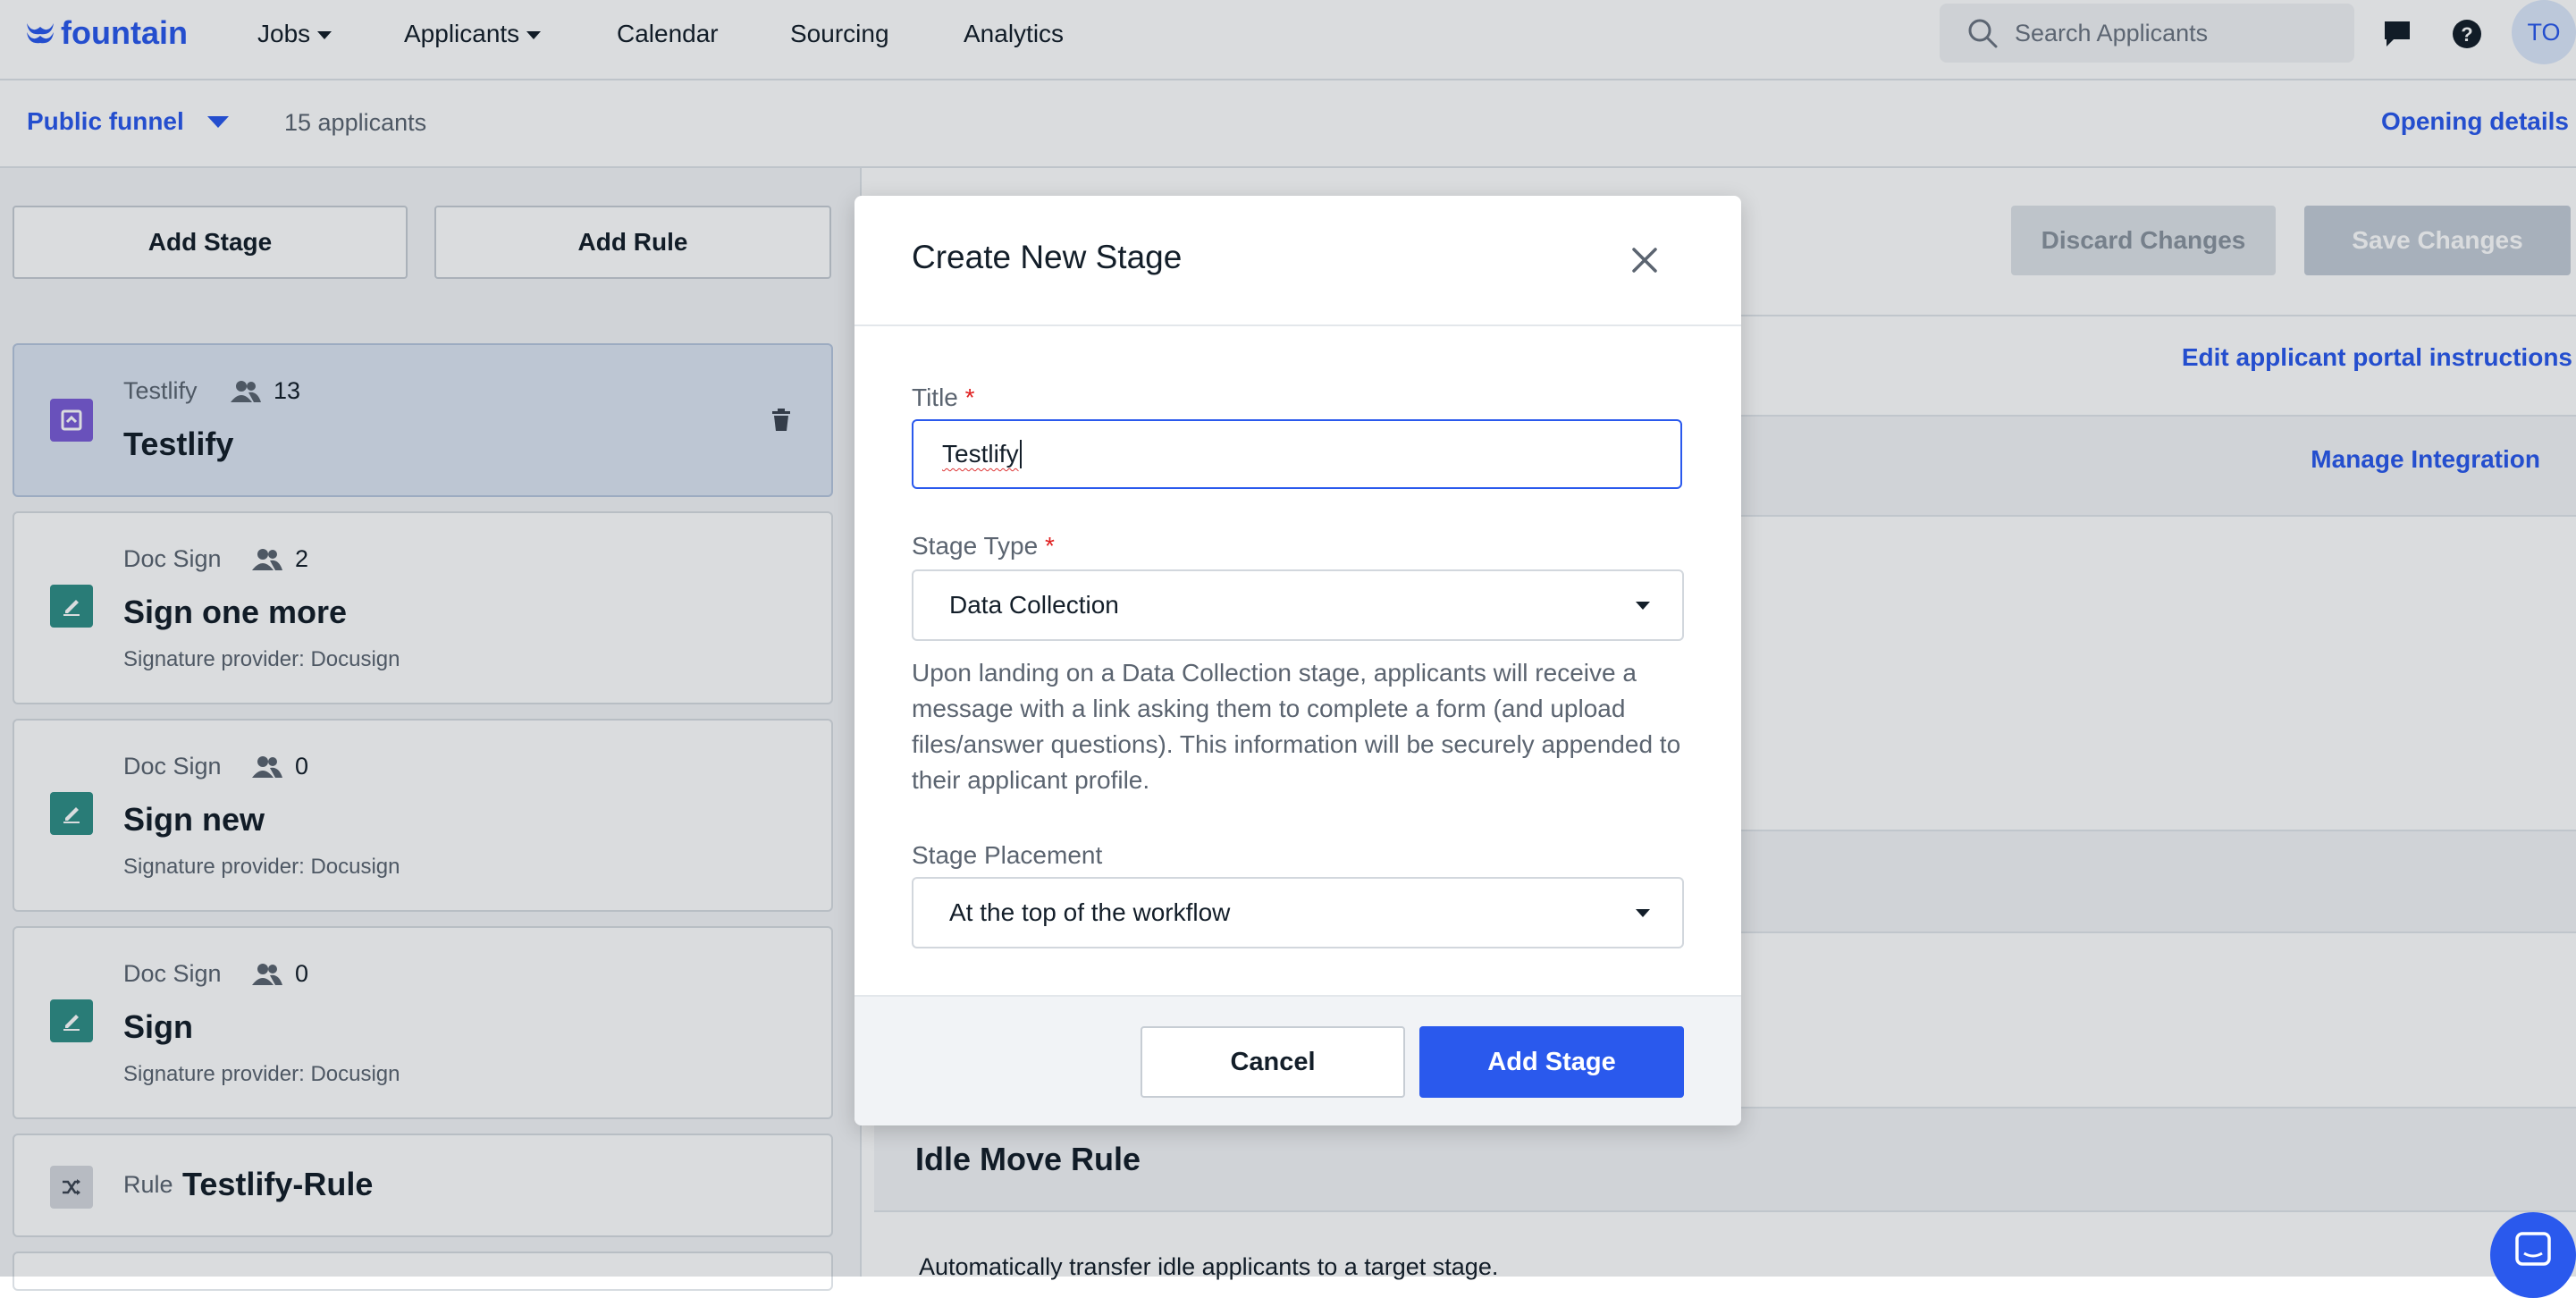 This screenshot has width=2576, height=1298. What do you see at coordinates (1034, 605) in the screenshot?
I see `stage-type-value: Data Collection` at bounding box center [1034, 605].